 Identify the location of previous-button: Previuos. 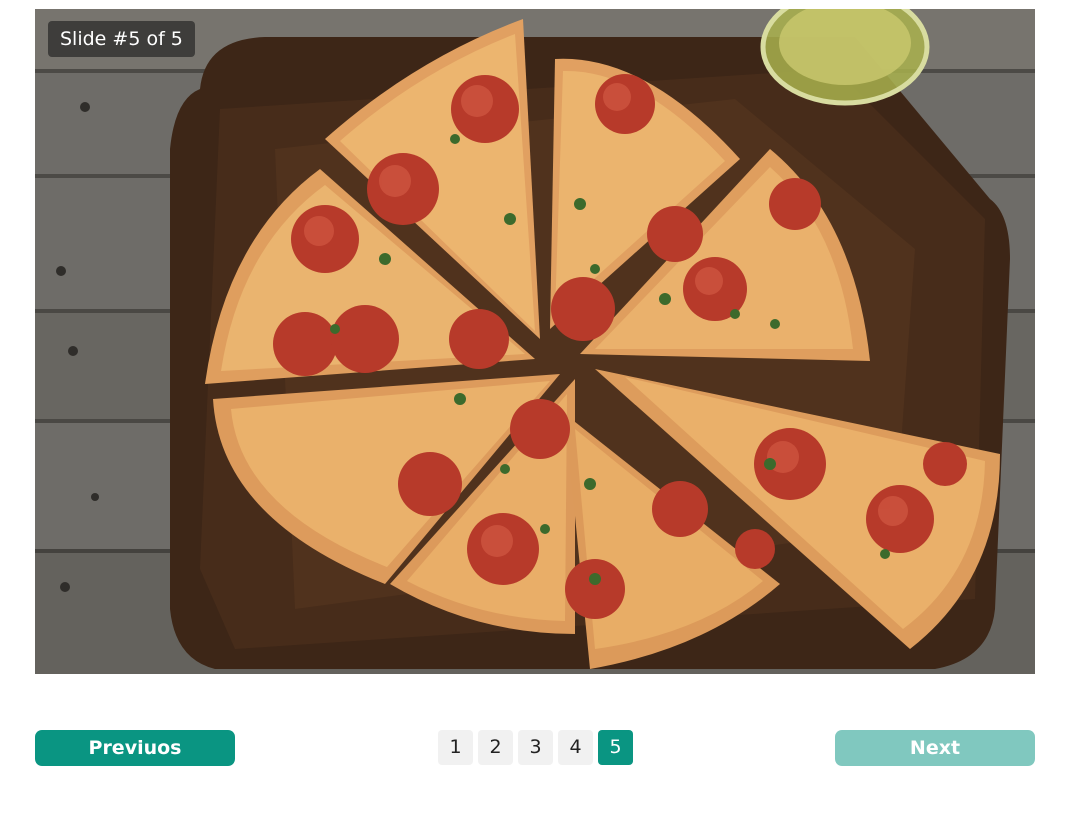
(135, 748).